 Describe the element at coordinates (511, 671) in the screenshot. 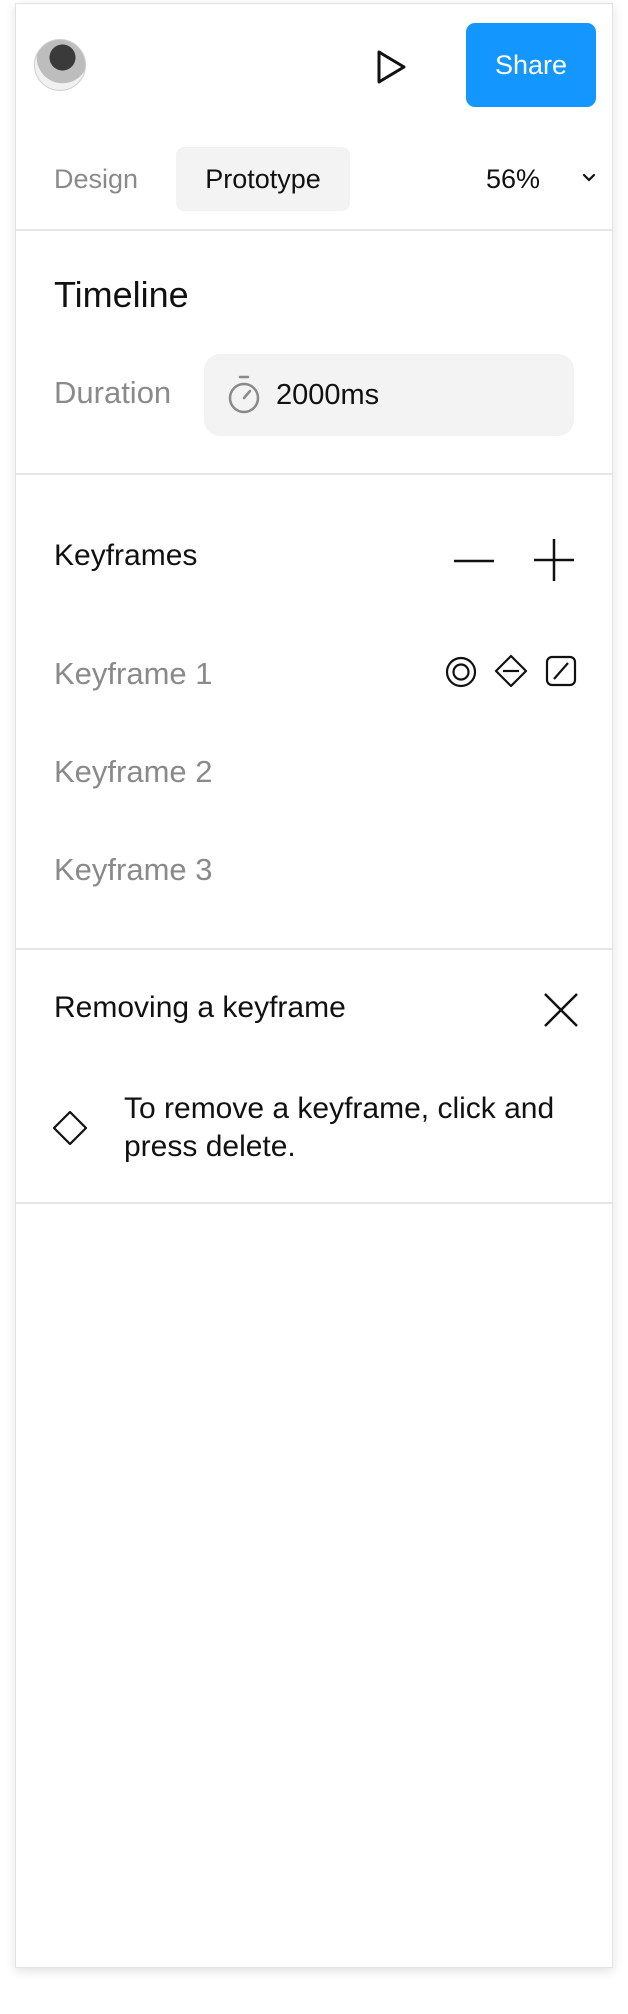

I see `diamond-minus-icon` at that location.